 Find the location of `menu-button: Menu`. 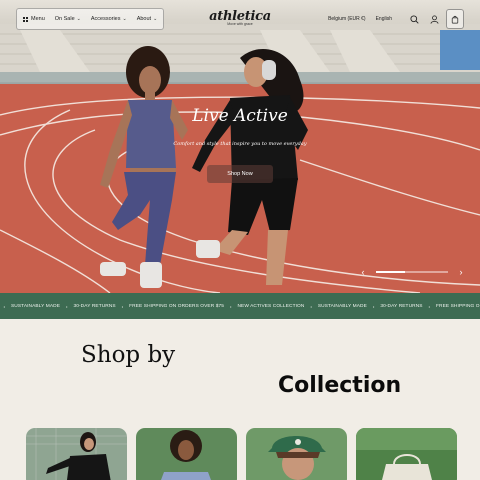

menu-button: Menu is located at coordinates (34, 19).